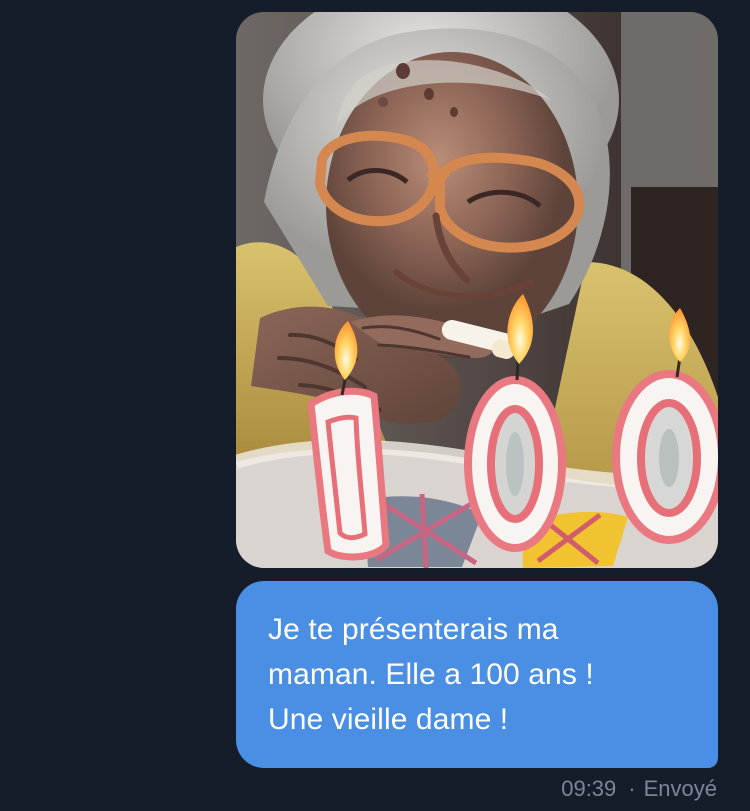  What do you see at coordinates (639, 789) in the screenshot?
I see `message-status: 09:39 · Envoyé` at bounding box center [639, 789].